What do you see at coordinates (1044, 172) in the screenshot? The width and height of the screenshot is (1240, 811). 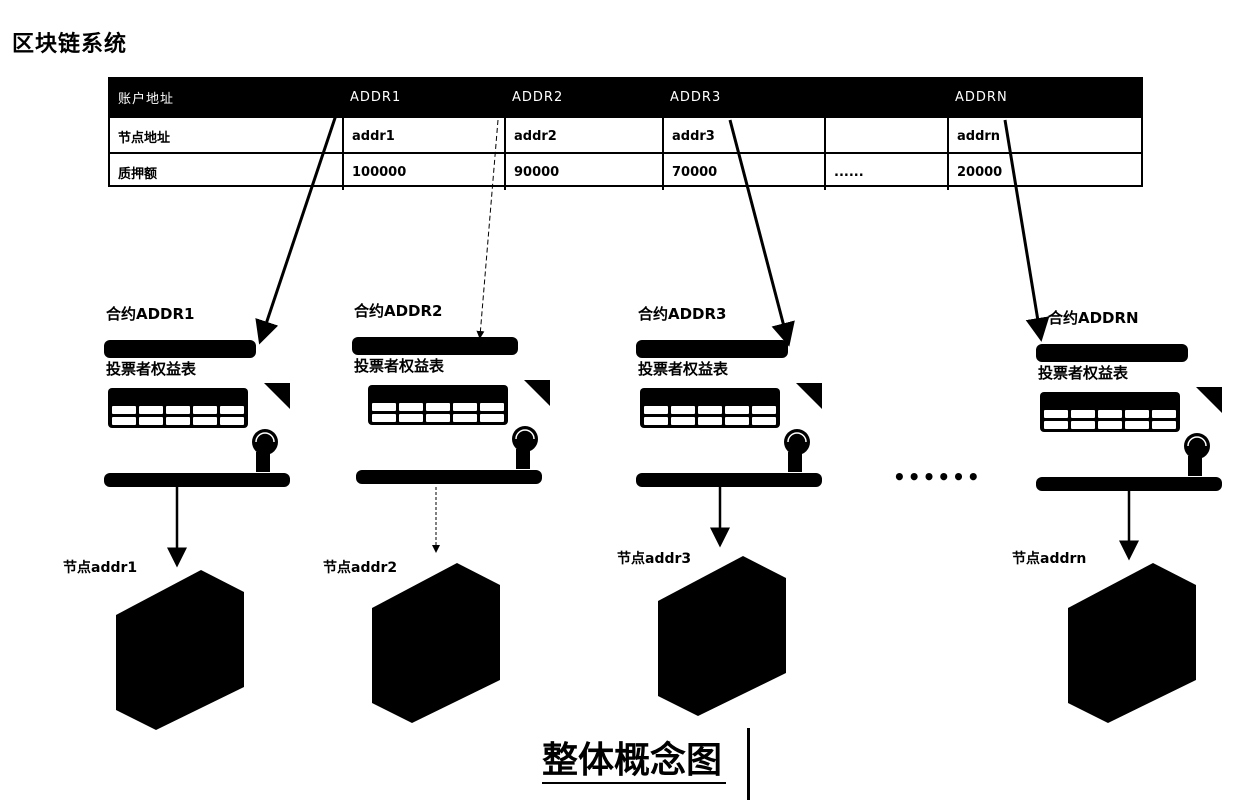 I see `table-cell: 20000` at bounding box center [1044, 172].